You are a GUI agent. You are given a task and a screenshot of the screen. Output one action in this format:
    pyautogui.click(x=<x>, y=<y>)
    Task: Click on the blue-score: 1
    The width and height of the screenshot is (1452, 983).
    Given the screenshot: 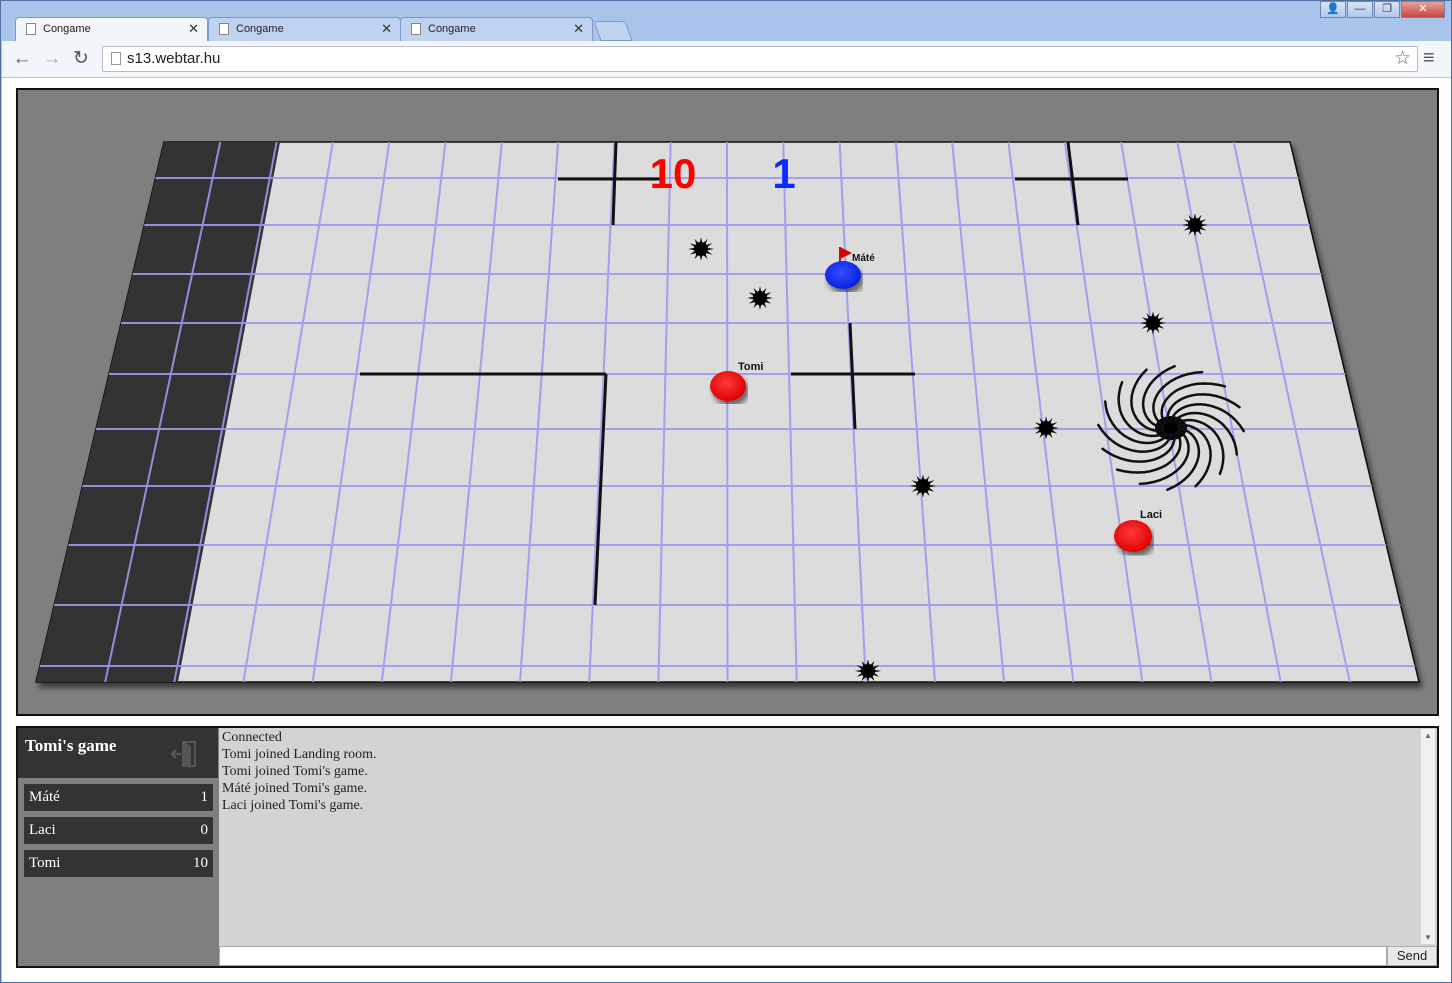 What is the action you would take?
    pyautogui.click(x=783, y=173)
    